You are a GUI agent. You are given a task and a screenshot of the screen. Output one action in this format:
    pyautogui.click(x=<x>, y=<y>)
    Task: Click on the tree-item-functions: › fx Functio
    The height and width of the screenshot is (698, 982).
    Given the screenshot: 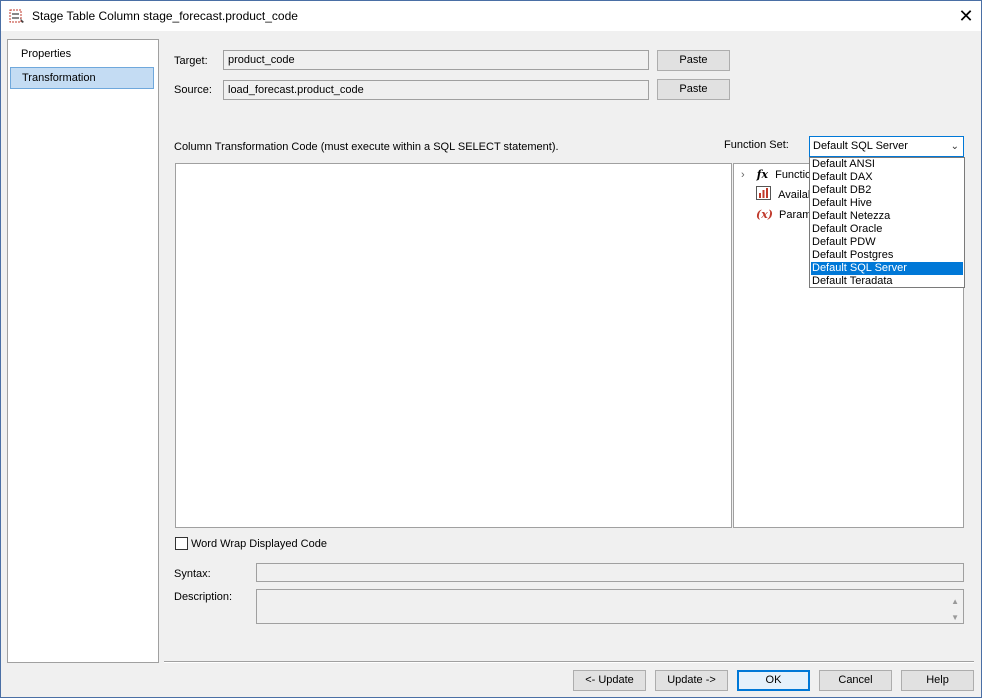 What is the action you would take?
    pyautogui.click(x=776, y=175)
    